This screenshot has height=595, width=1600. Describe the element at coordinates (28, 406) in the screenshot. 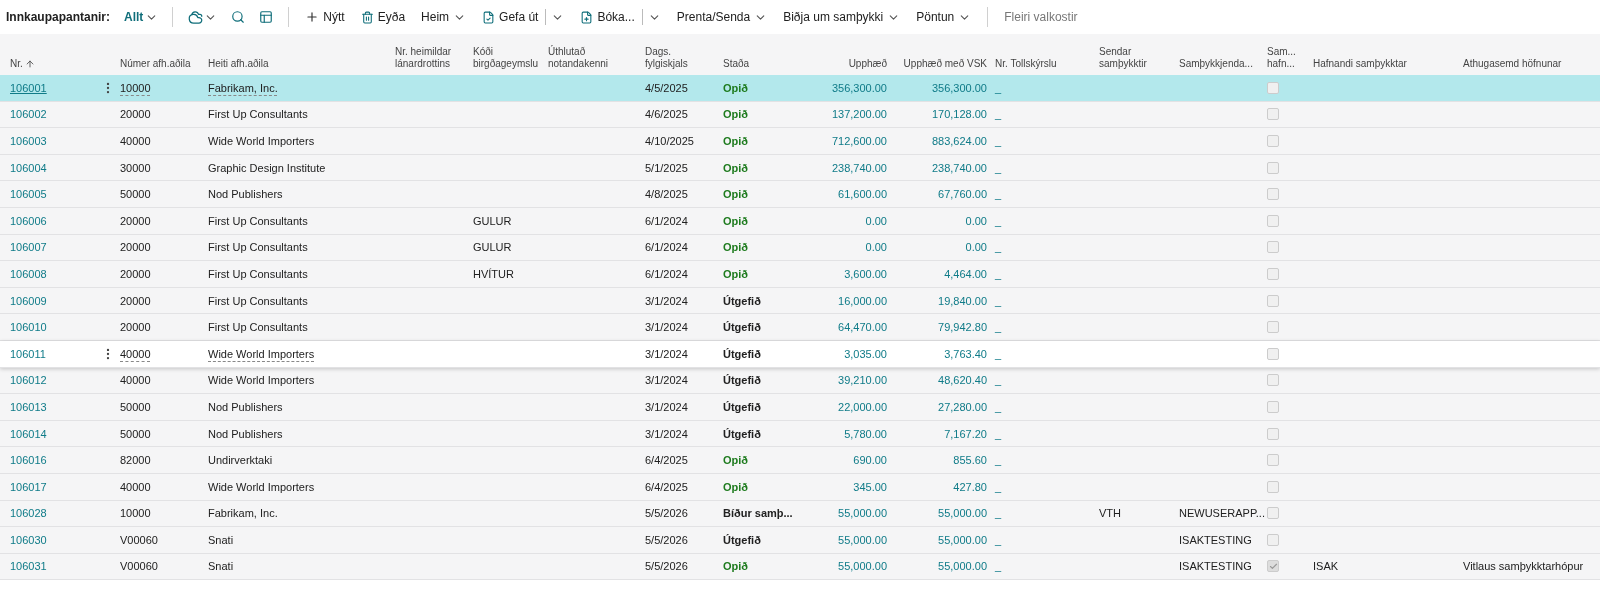

I see `order-number-link: 106013` at that location.